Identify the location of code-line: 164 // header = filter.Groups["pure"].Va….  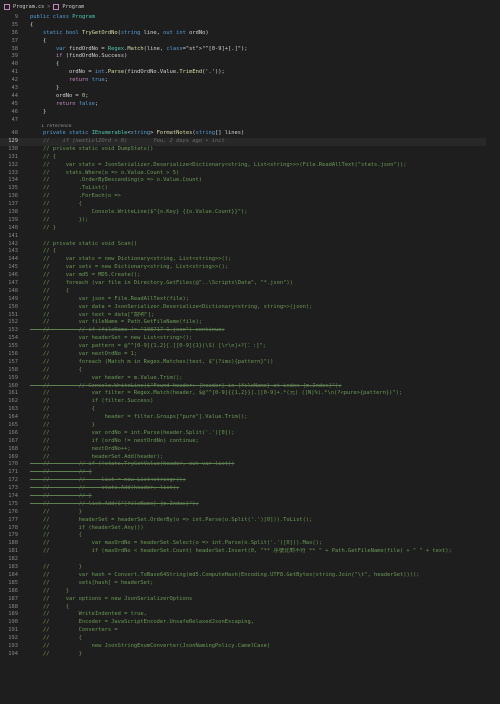
(250, 418).